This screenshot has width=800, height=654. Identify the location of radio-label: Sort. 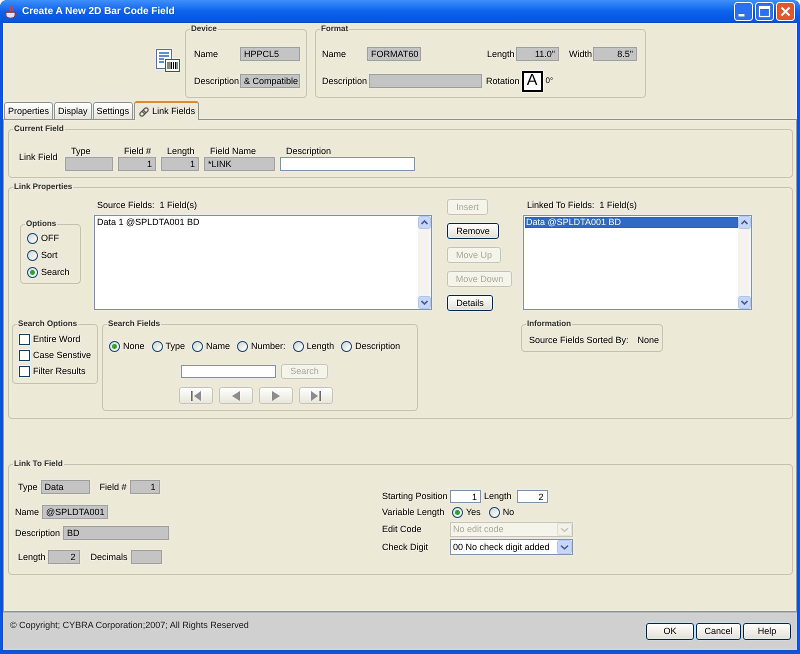
(49, 255).